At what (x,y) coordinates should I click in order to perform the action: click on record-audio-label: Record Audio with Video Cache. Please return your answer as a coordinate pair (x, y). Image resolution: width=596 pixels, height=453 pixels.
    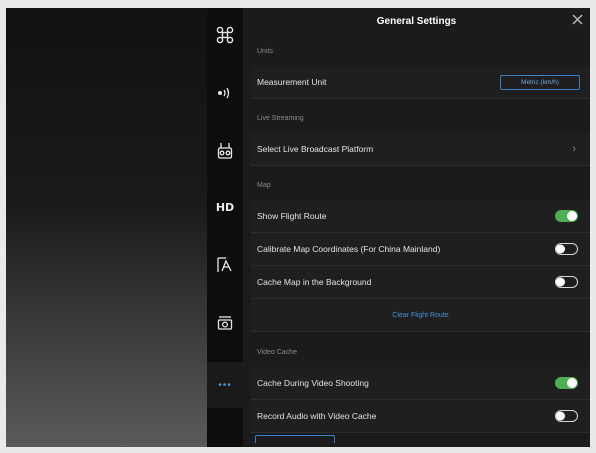
    Looking at the image, I should click on (317, 416).